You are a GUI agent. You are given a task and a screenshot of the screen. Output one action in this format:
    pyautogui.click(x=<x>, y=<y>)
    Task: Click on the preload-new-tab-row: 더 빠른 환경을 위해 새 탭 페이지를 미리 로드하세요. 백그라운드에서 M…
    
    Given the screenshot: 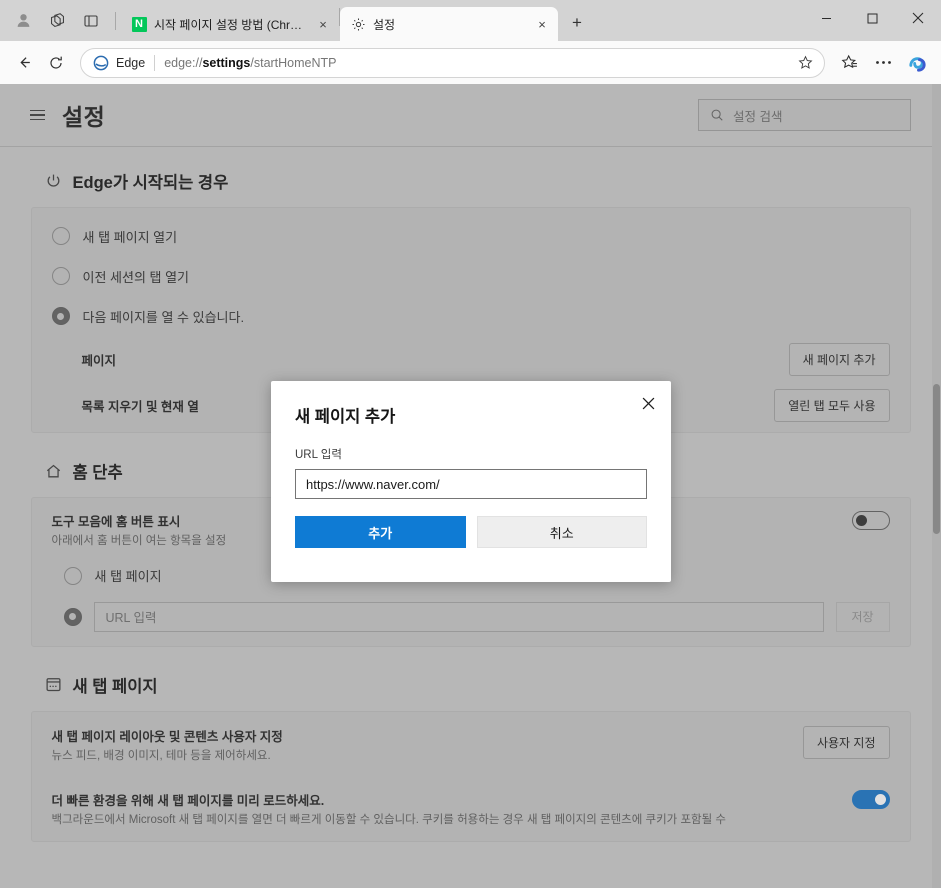 What is the action you would take?
    pyautogui.click(x=471, y=809)
    